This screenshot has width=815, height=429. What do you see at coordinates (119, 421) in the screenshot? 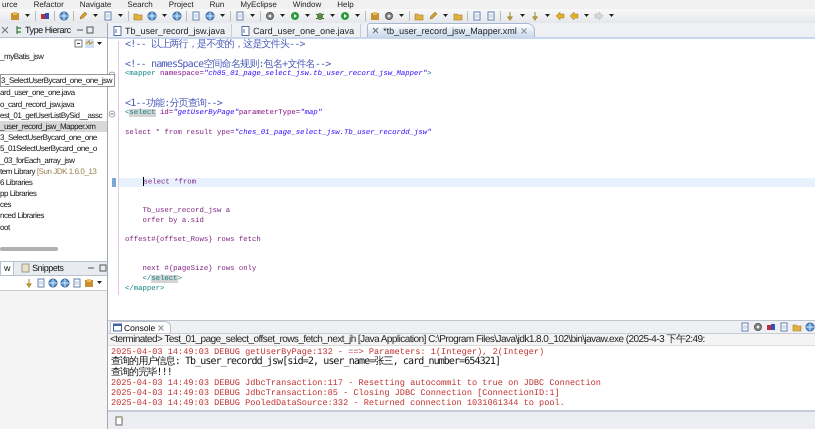
I see `new-document-icon` at bounding box center [119, 421].